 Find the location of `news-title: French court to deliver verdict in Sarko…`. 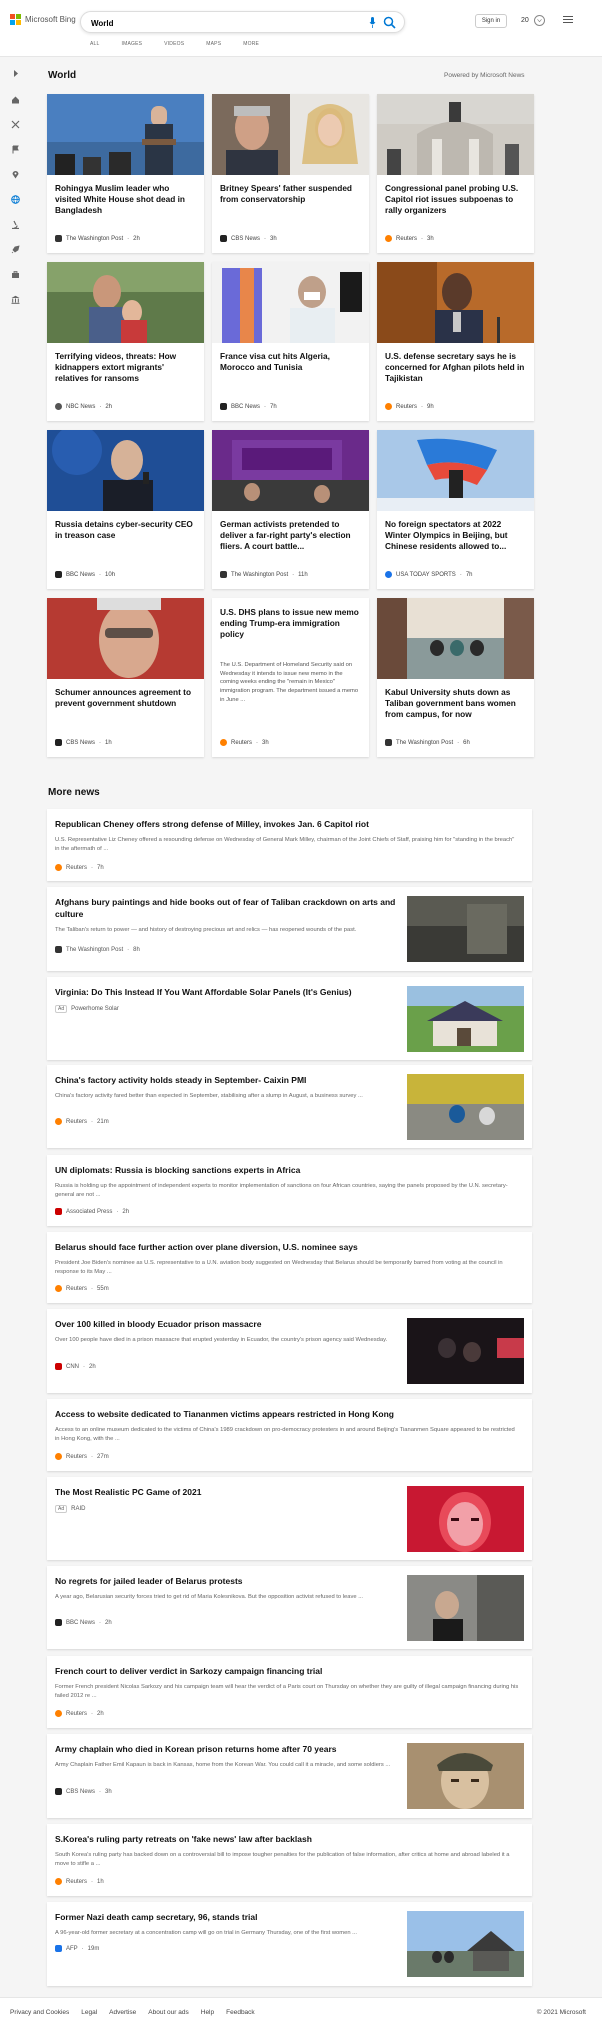

news-title: French court to deliver verdict in Sarko… is located at coordinates (188, 1671).